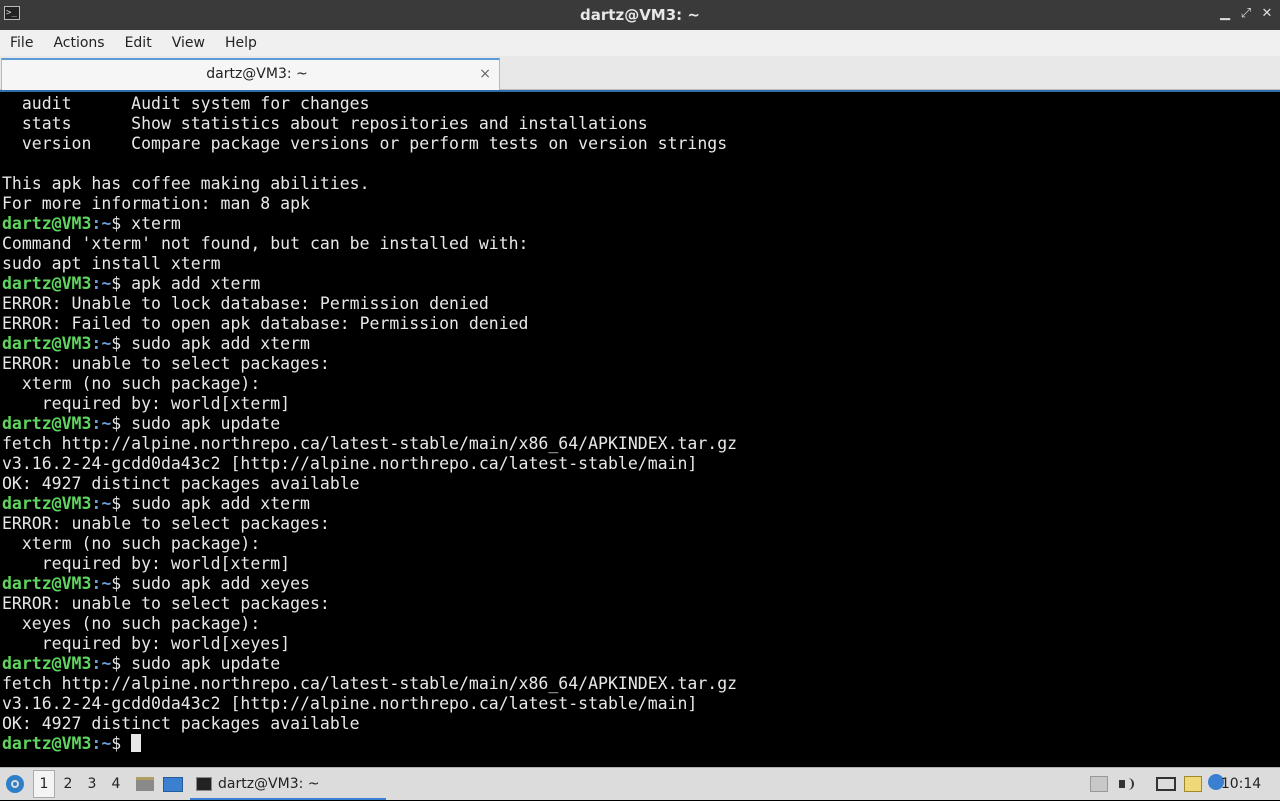 The image size is (1280, 801). I want to click on menu-help: Help, so click(241, 43).